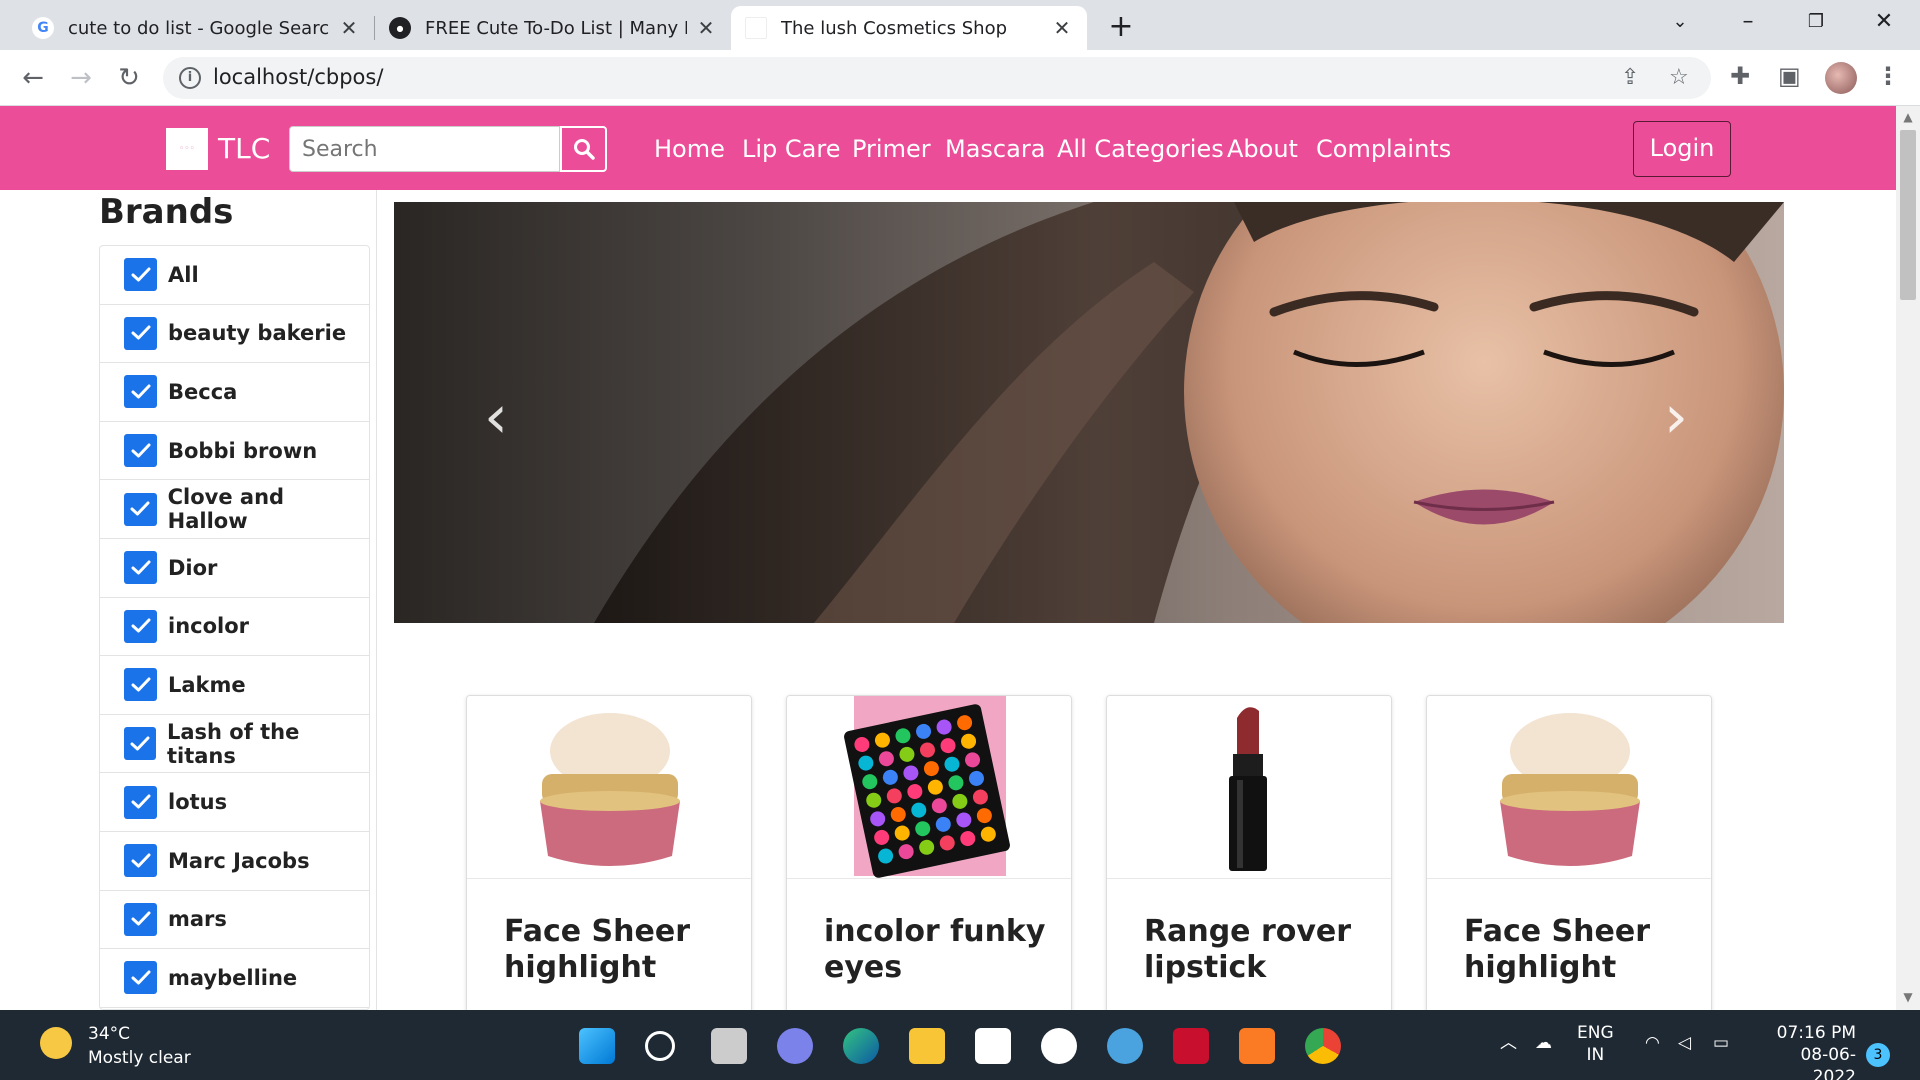  What do you see at coordinates (597, 1046) in the screenshot?
I see `start-icon` at bounding box center [597, 1046].